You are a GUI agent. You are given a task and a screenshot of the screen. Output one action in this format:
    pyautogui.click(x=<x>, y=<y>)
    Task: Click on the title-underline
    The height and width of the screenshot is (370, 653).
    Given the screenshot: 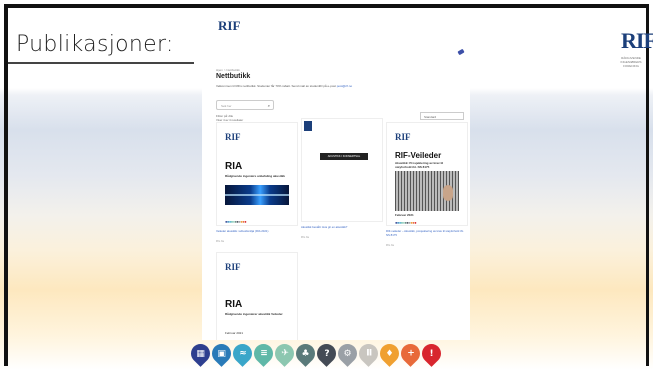 What is the action you would take?
    pyautogui.click(x=101, y=63)
    